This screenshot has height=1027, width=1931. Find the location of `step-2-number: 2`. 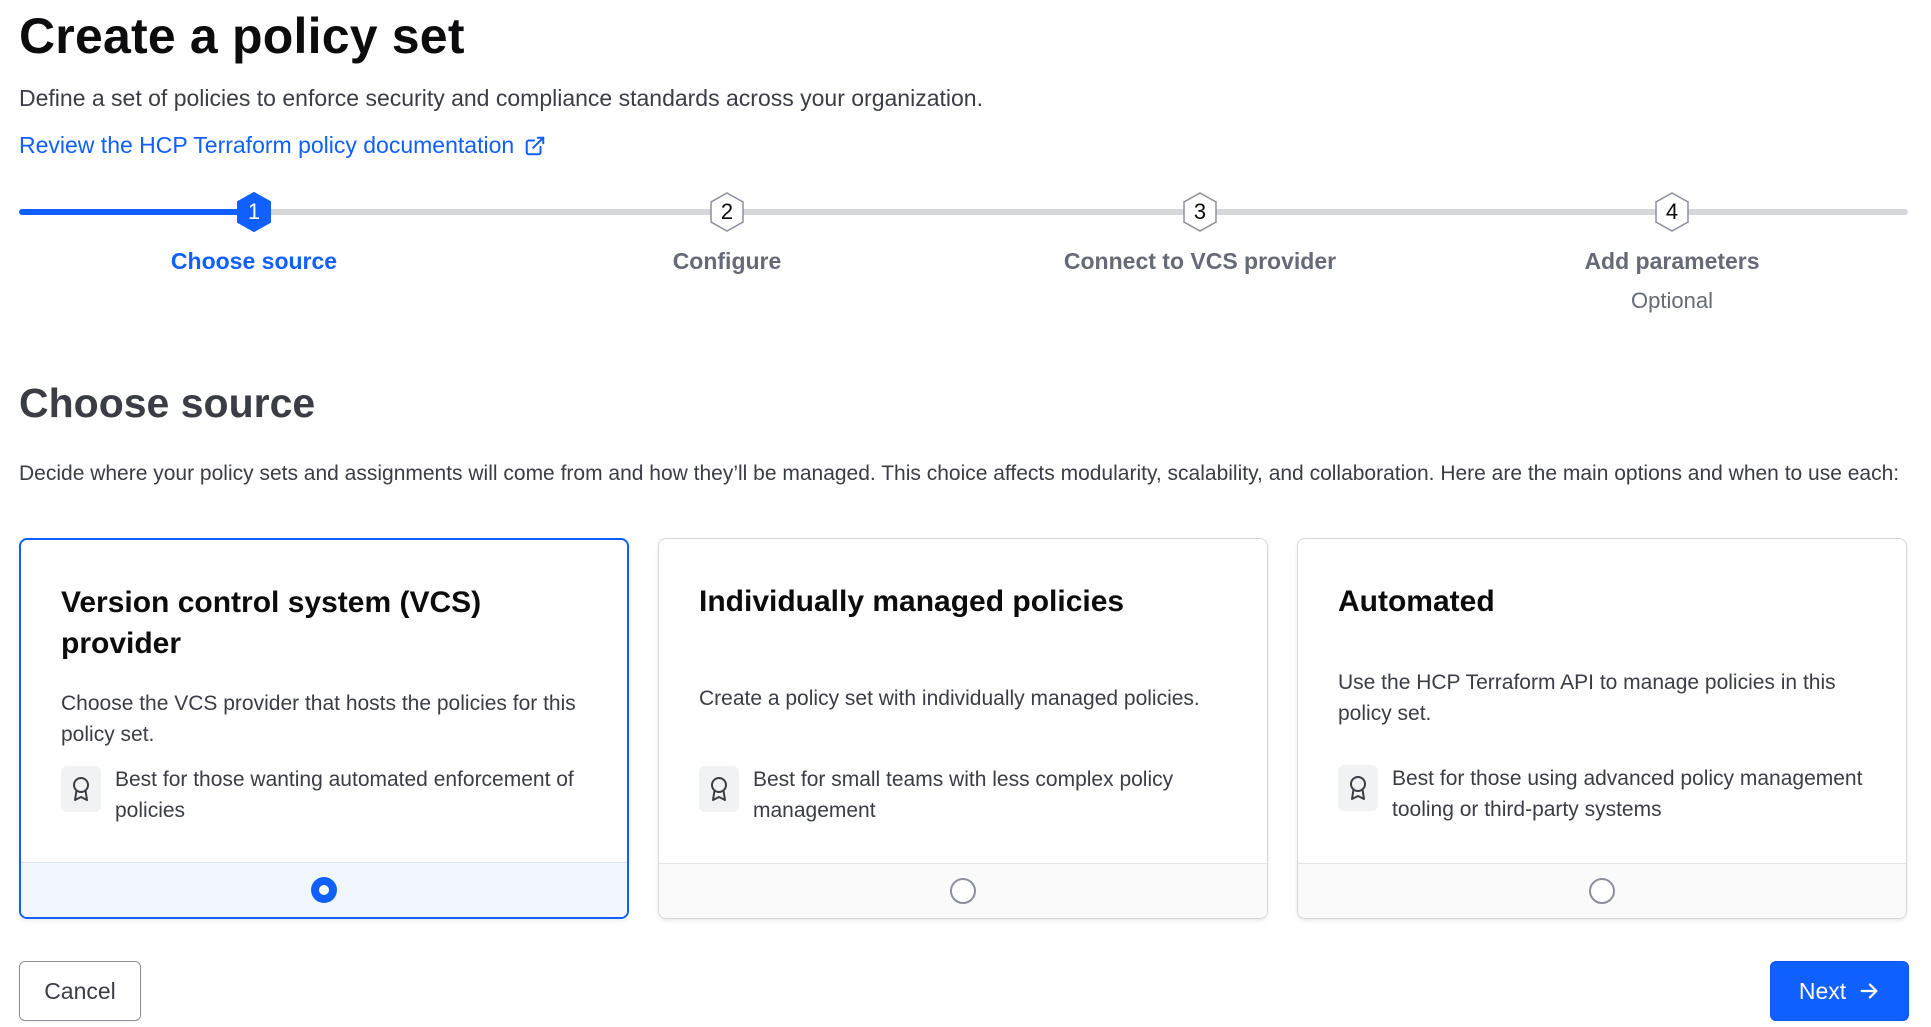

step-2-number: 2 is located at coordinates (727, 211).